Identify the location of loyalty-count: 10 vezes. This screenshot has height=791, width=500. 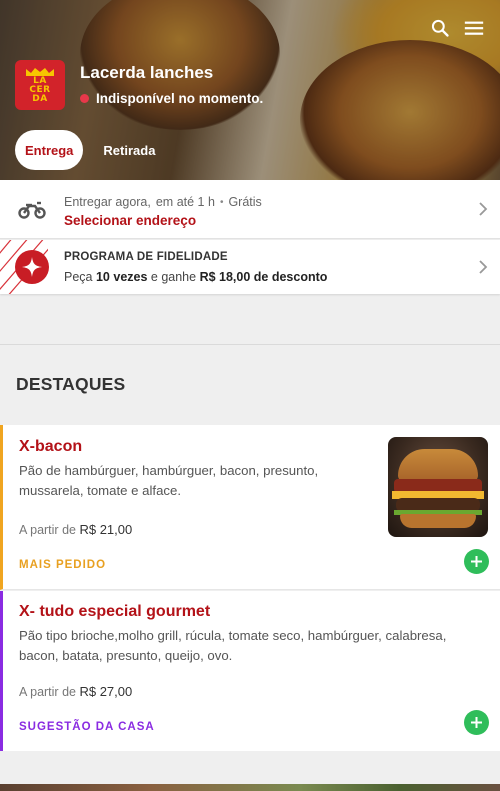
(121, 277).